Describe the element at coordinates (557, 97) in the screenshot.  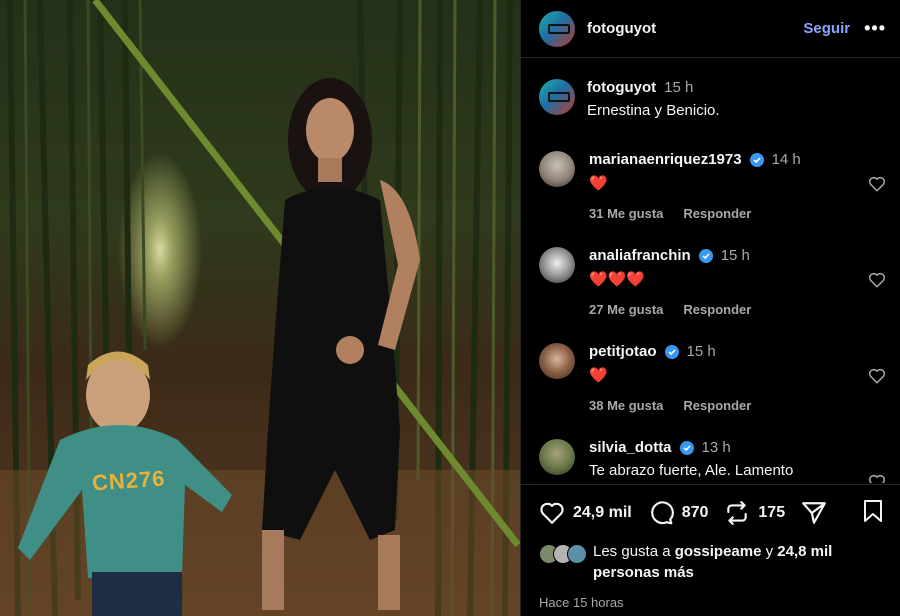
I see `caption-avatar` at that location.